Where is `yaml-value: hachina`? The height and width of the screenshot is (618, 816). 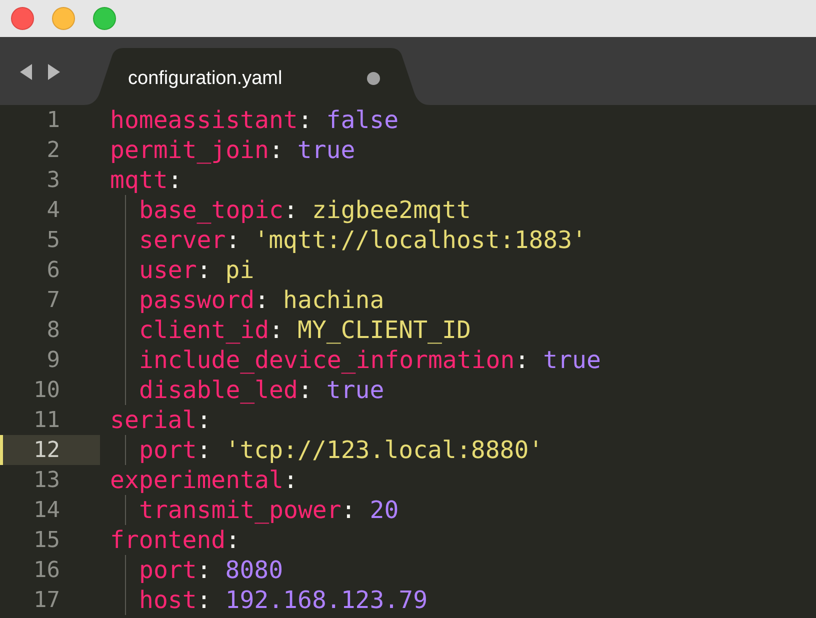
yaml-value: hachina is located at coordinates (333, 300).